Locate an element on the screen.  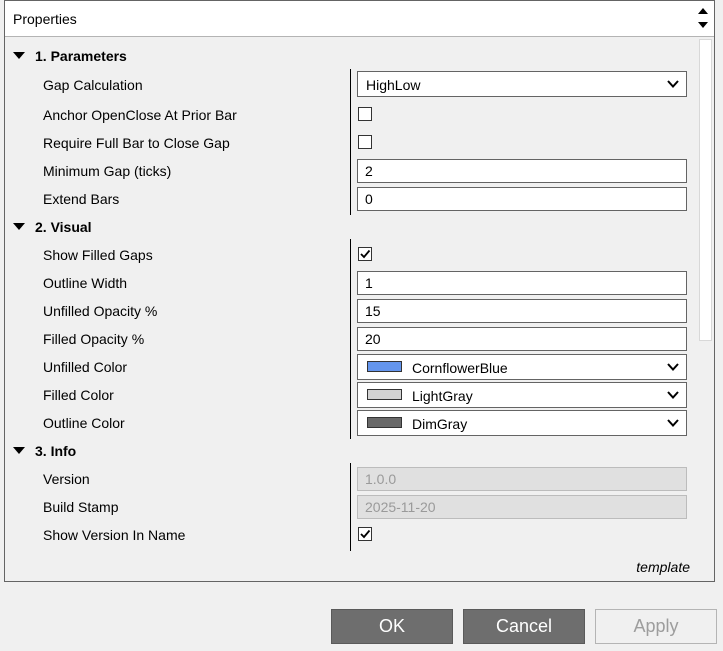
label-filled-opacity: Filled Opacity % is located at coordinates (94, 339).